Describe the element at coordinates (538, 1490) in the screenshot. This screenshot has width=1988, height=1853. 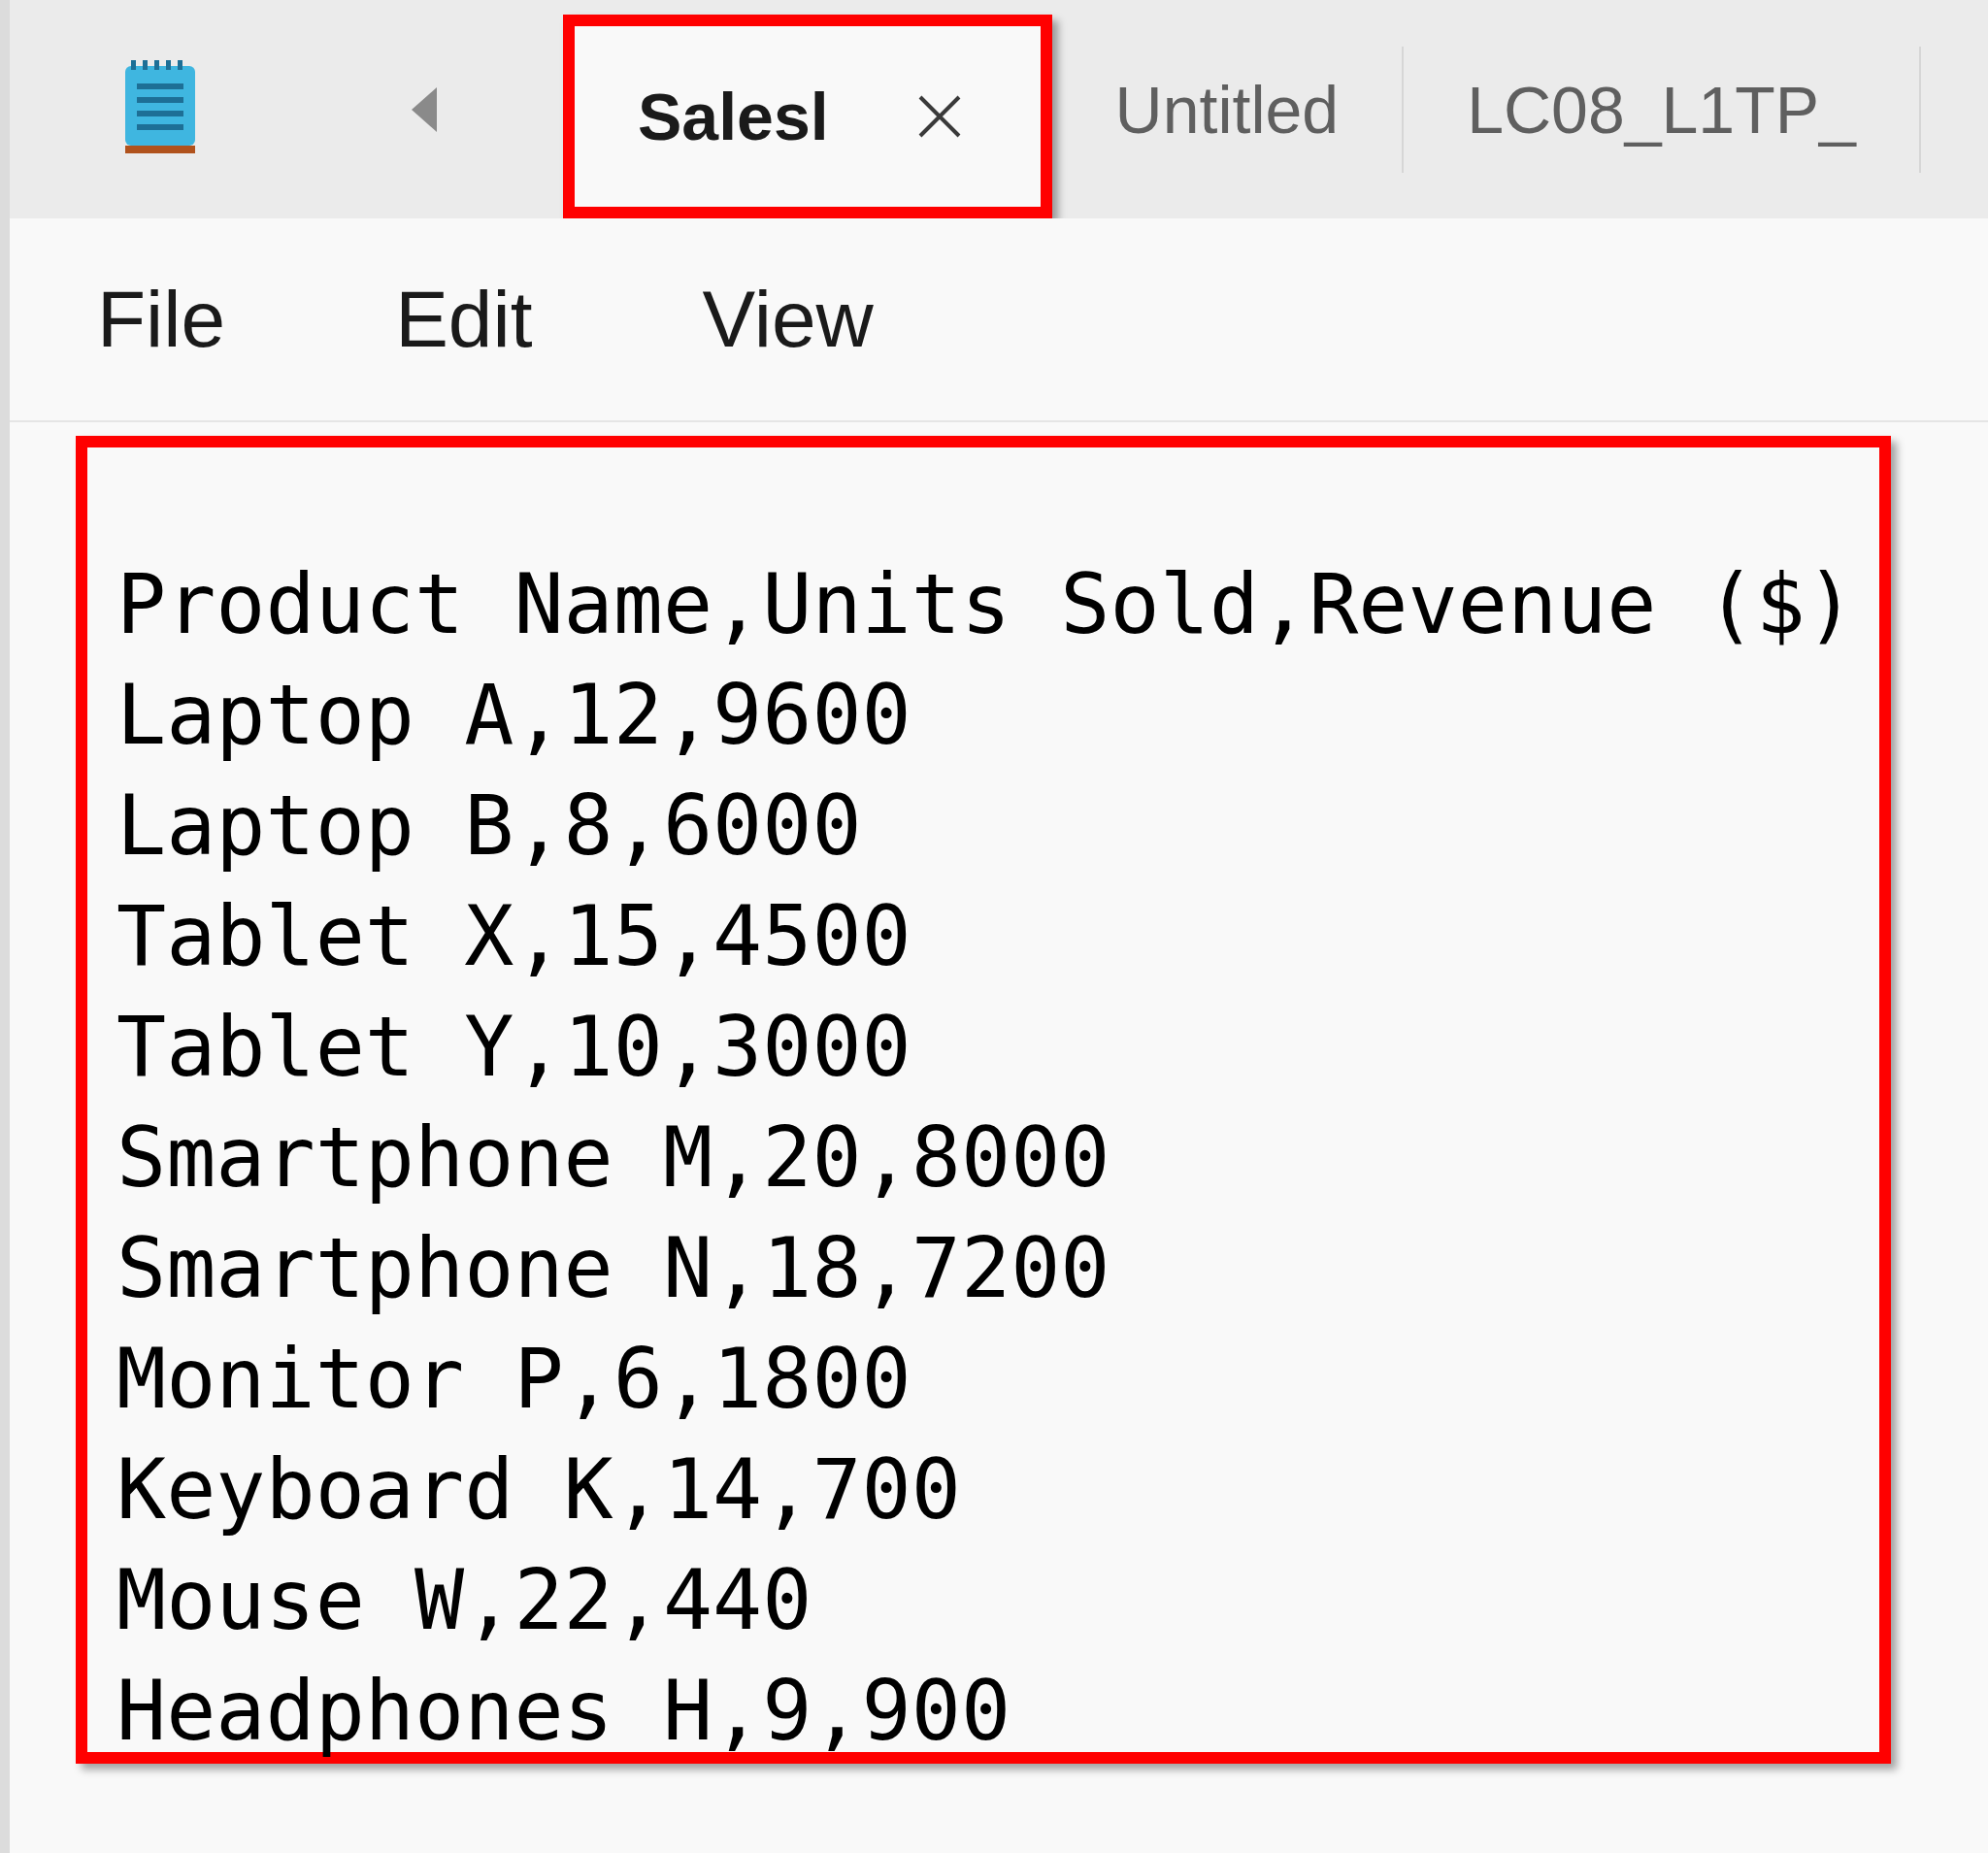
I see `text-line: Keyboard K,14,700` at that location.